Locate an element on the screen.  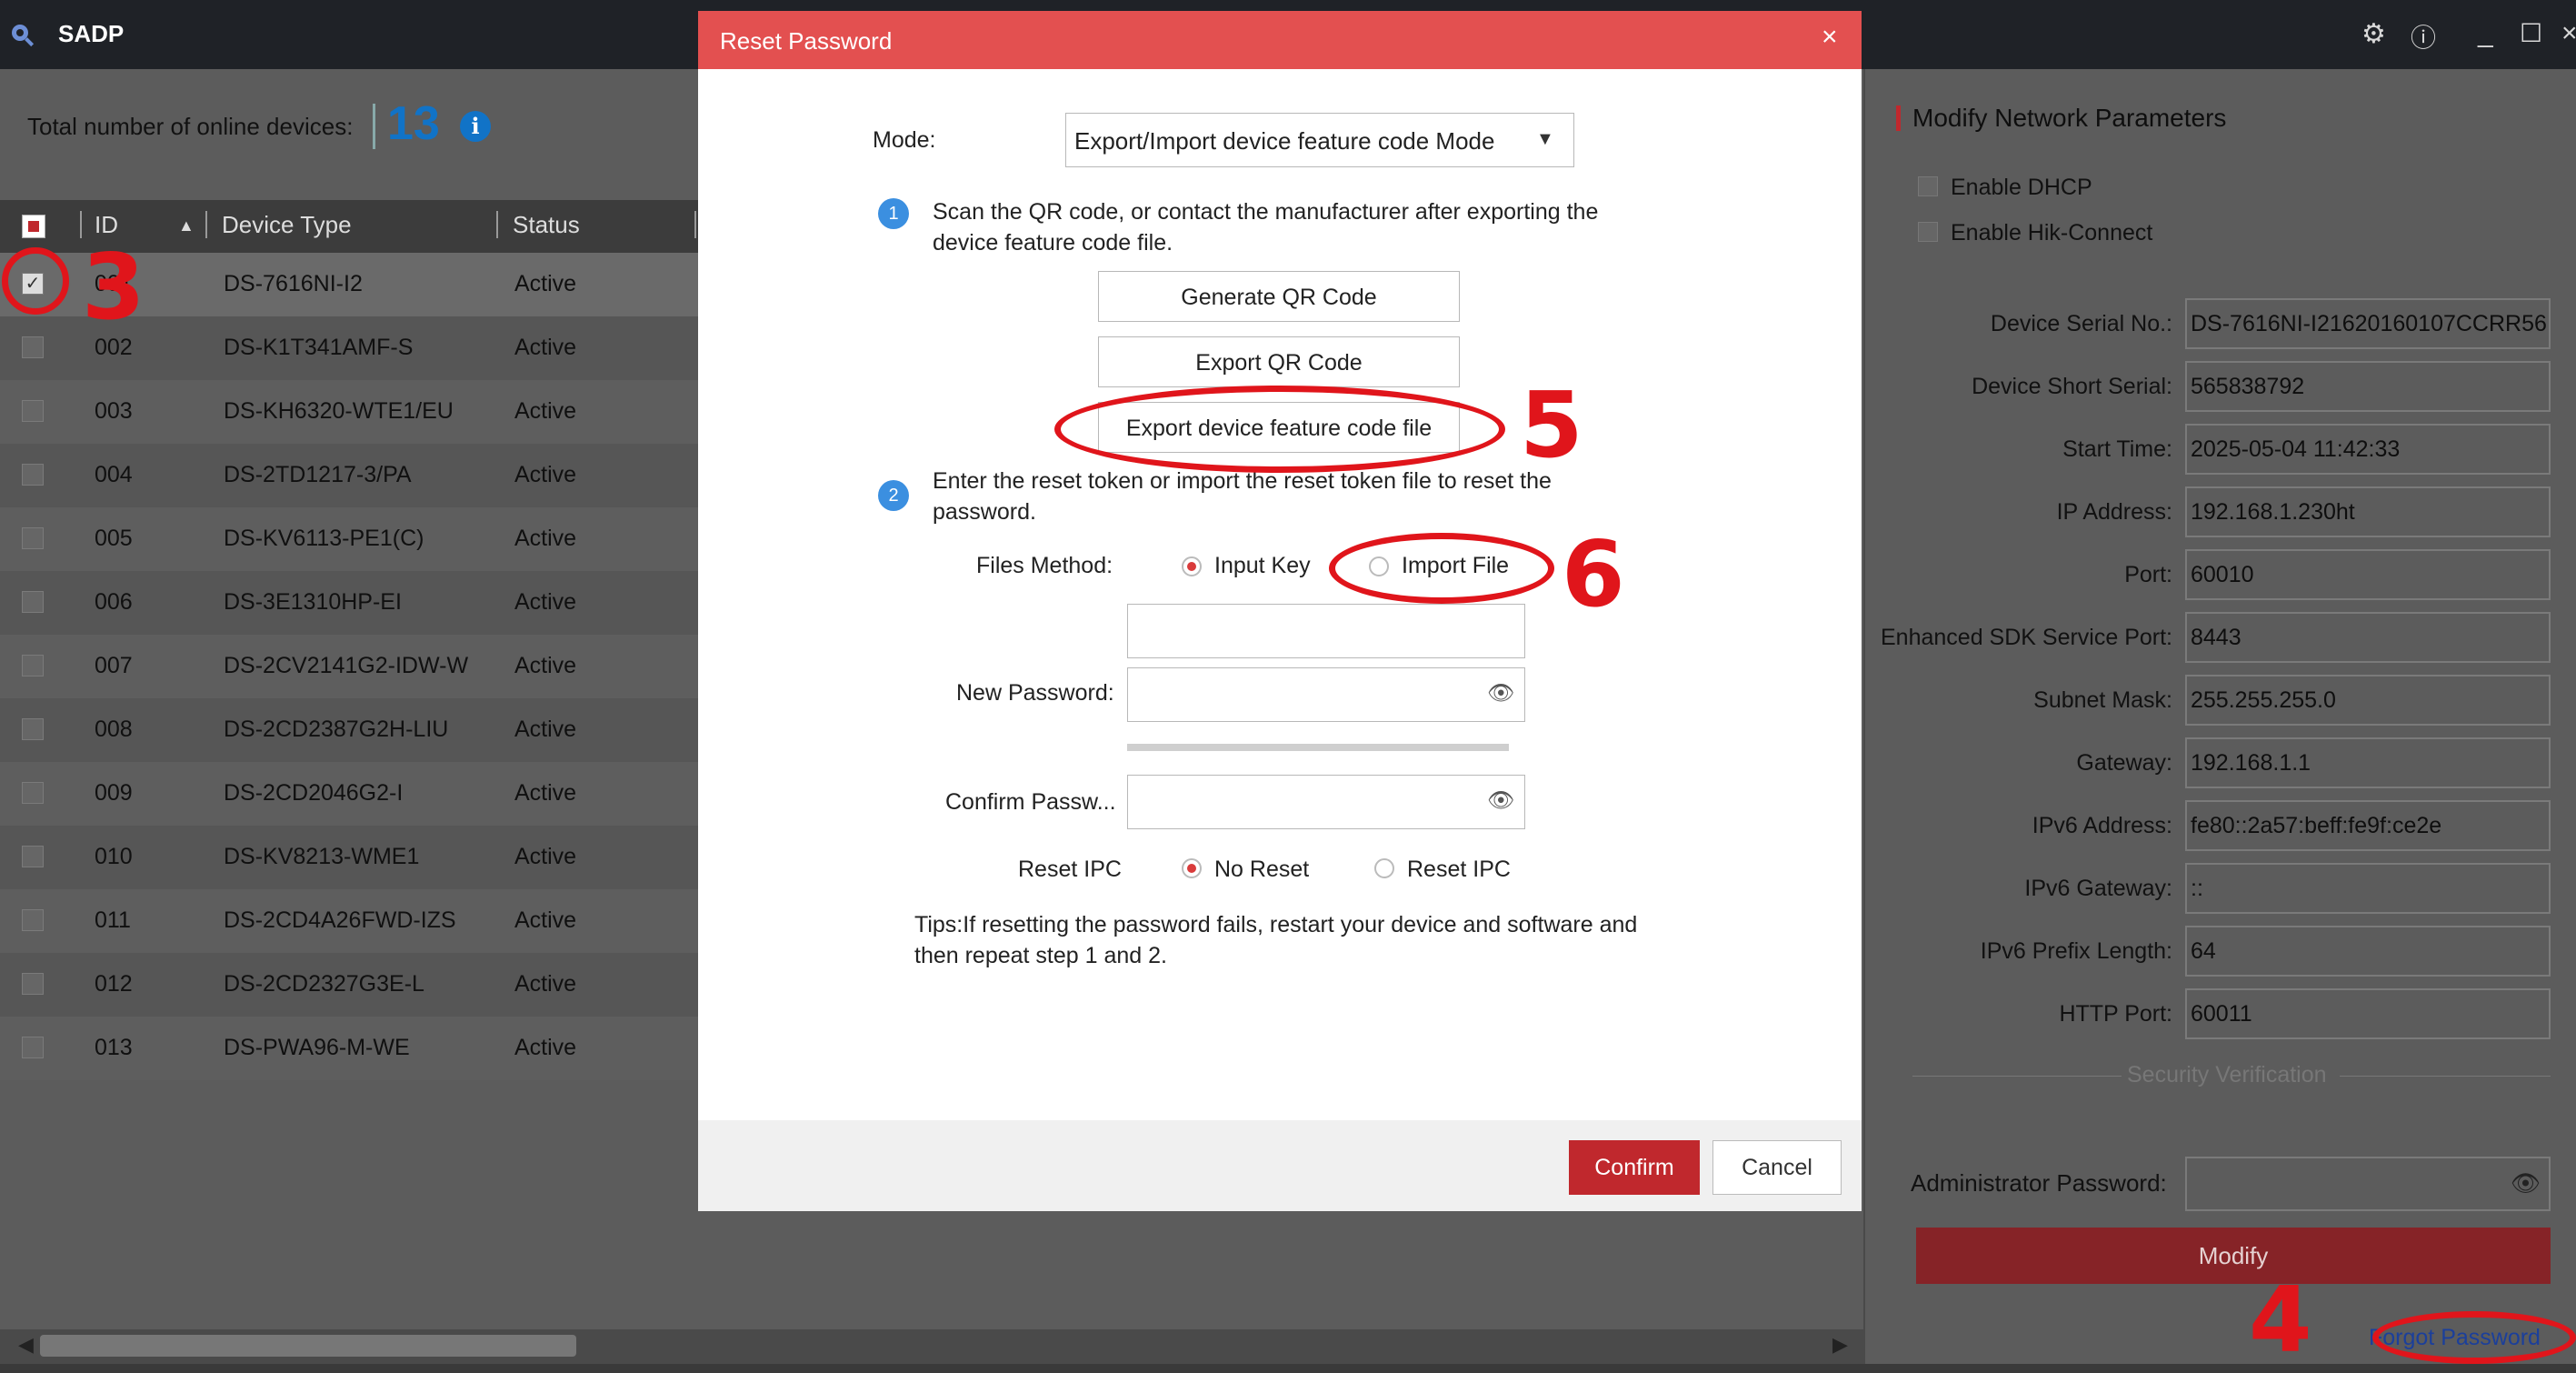
field-value: 60011 is located at coordinates (2221, 1014).